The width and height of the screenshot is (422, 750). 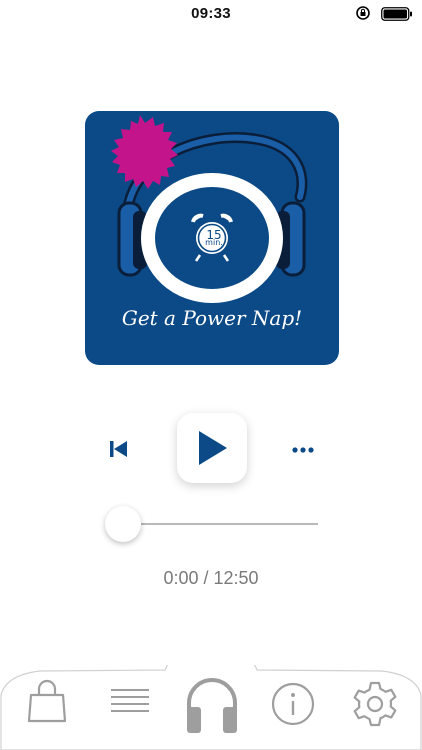 I want to click on tab-info, so click(x=293, y=704).